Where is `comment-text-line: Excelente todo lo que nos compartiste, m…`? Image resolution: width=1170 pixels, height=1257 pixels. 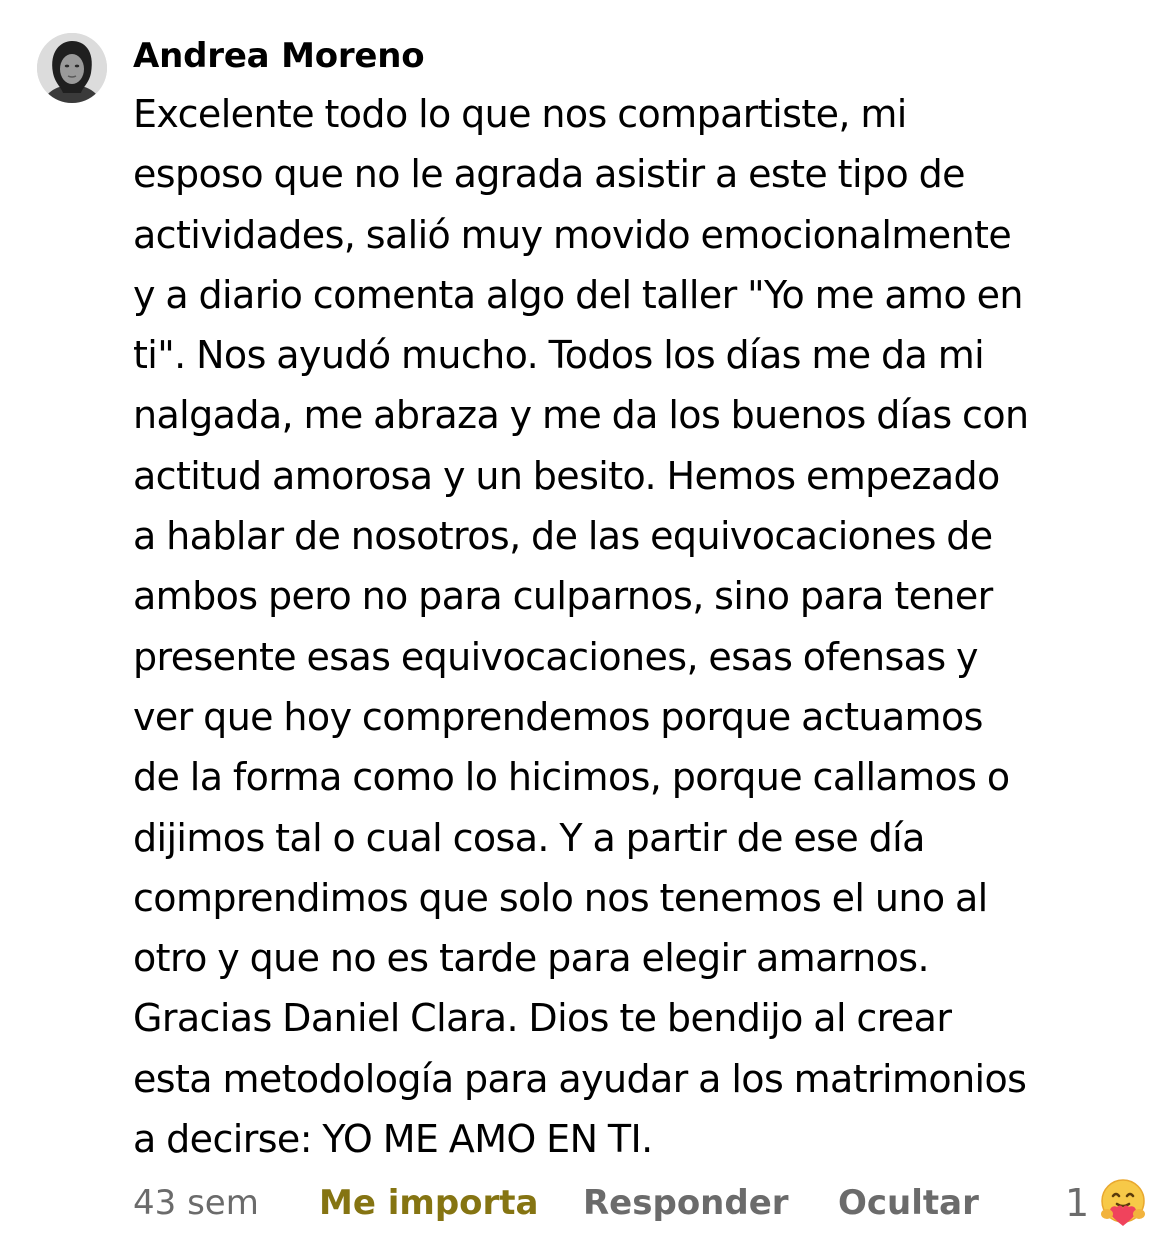
comment-text-line: Excelente todo lo que nos compartiste, m… is located at coordinates (520, 114).